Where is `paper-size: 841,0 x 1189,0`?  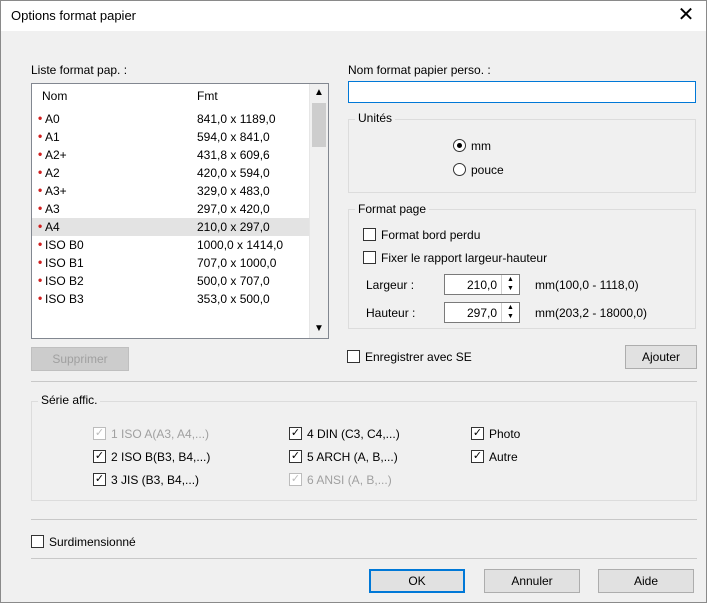 paper-size: 841,0 x 1189,0 is located at coordinates (236, 119).